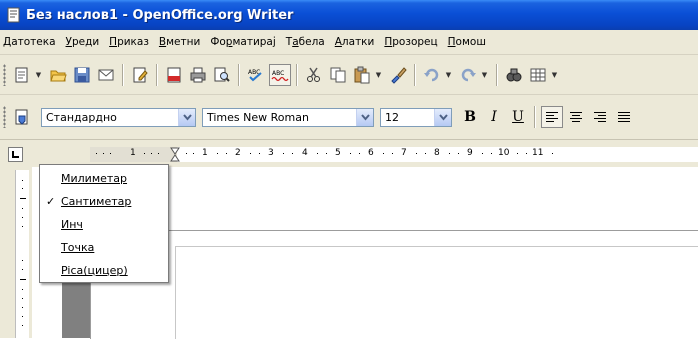  What do you see at coordinates (94, 178) in the screenshot?
I see `menu-item-label: Милиметар` at bounding box center [94, 178].